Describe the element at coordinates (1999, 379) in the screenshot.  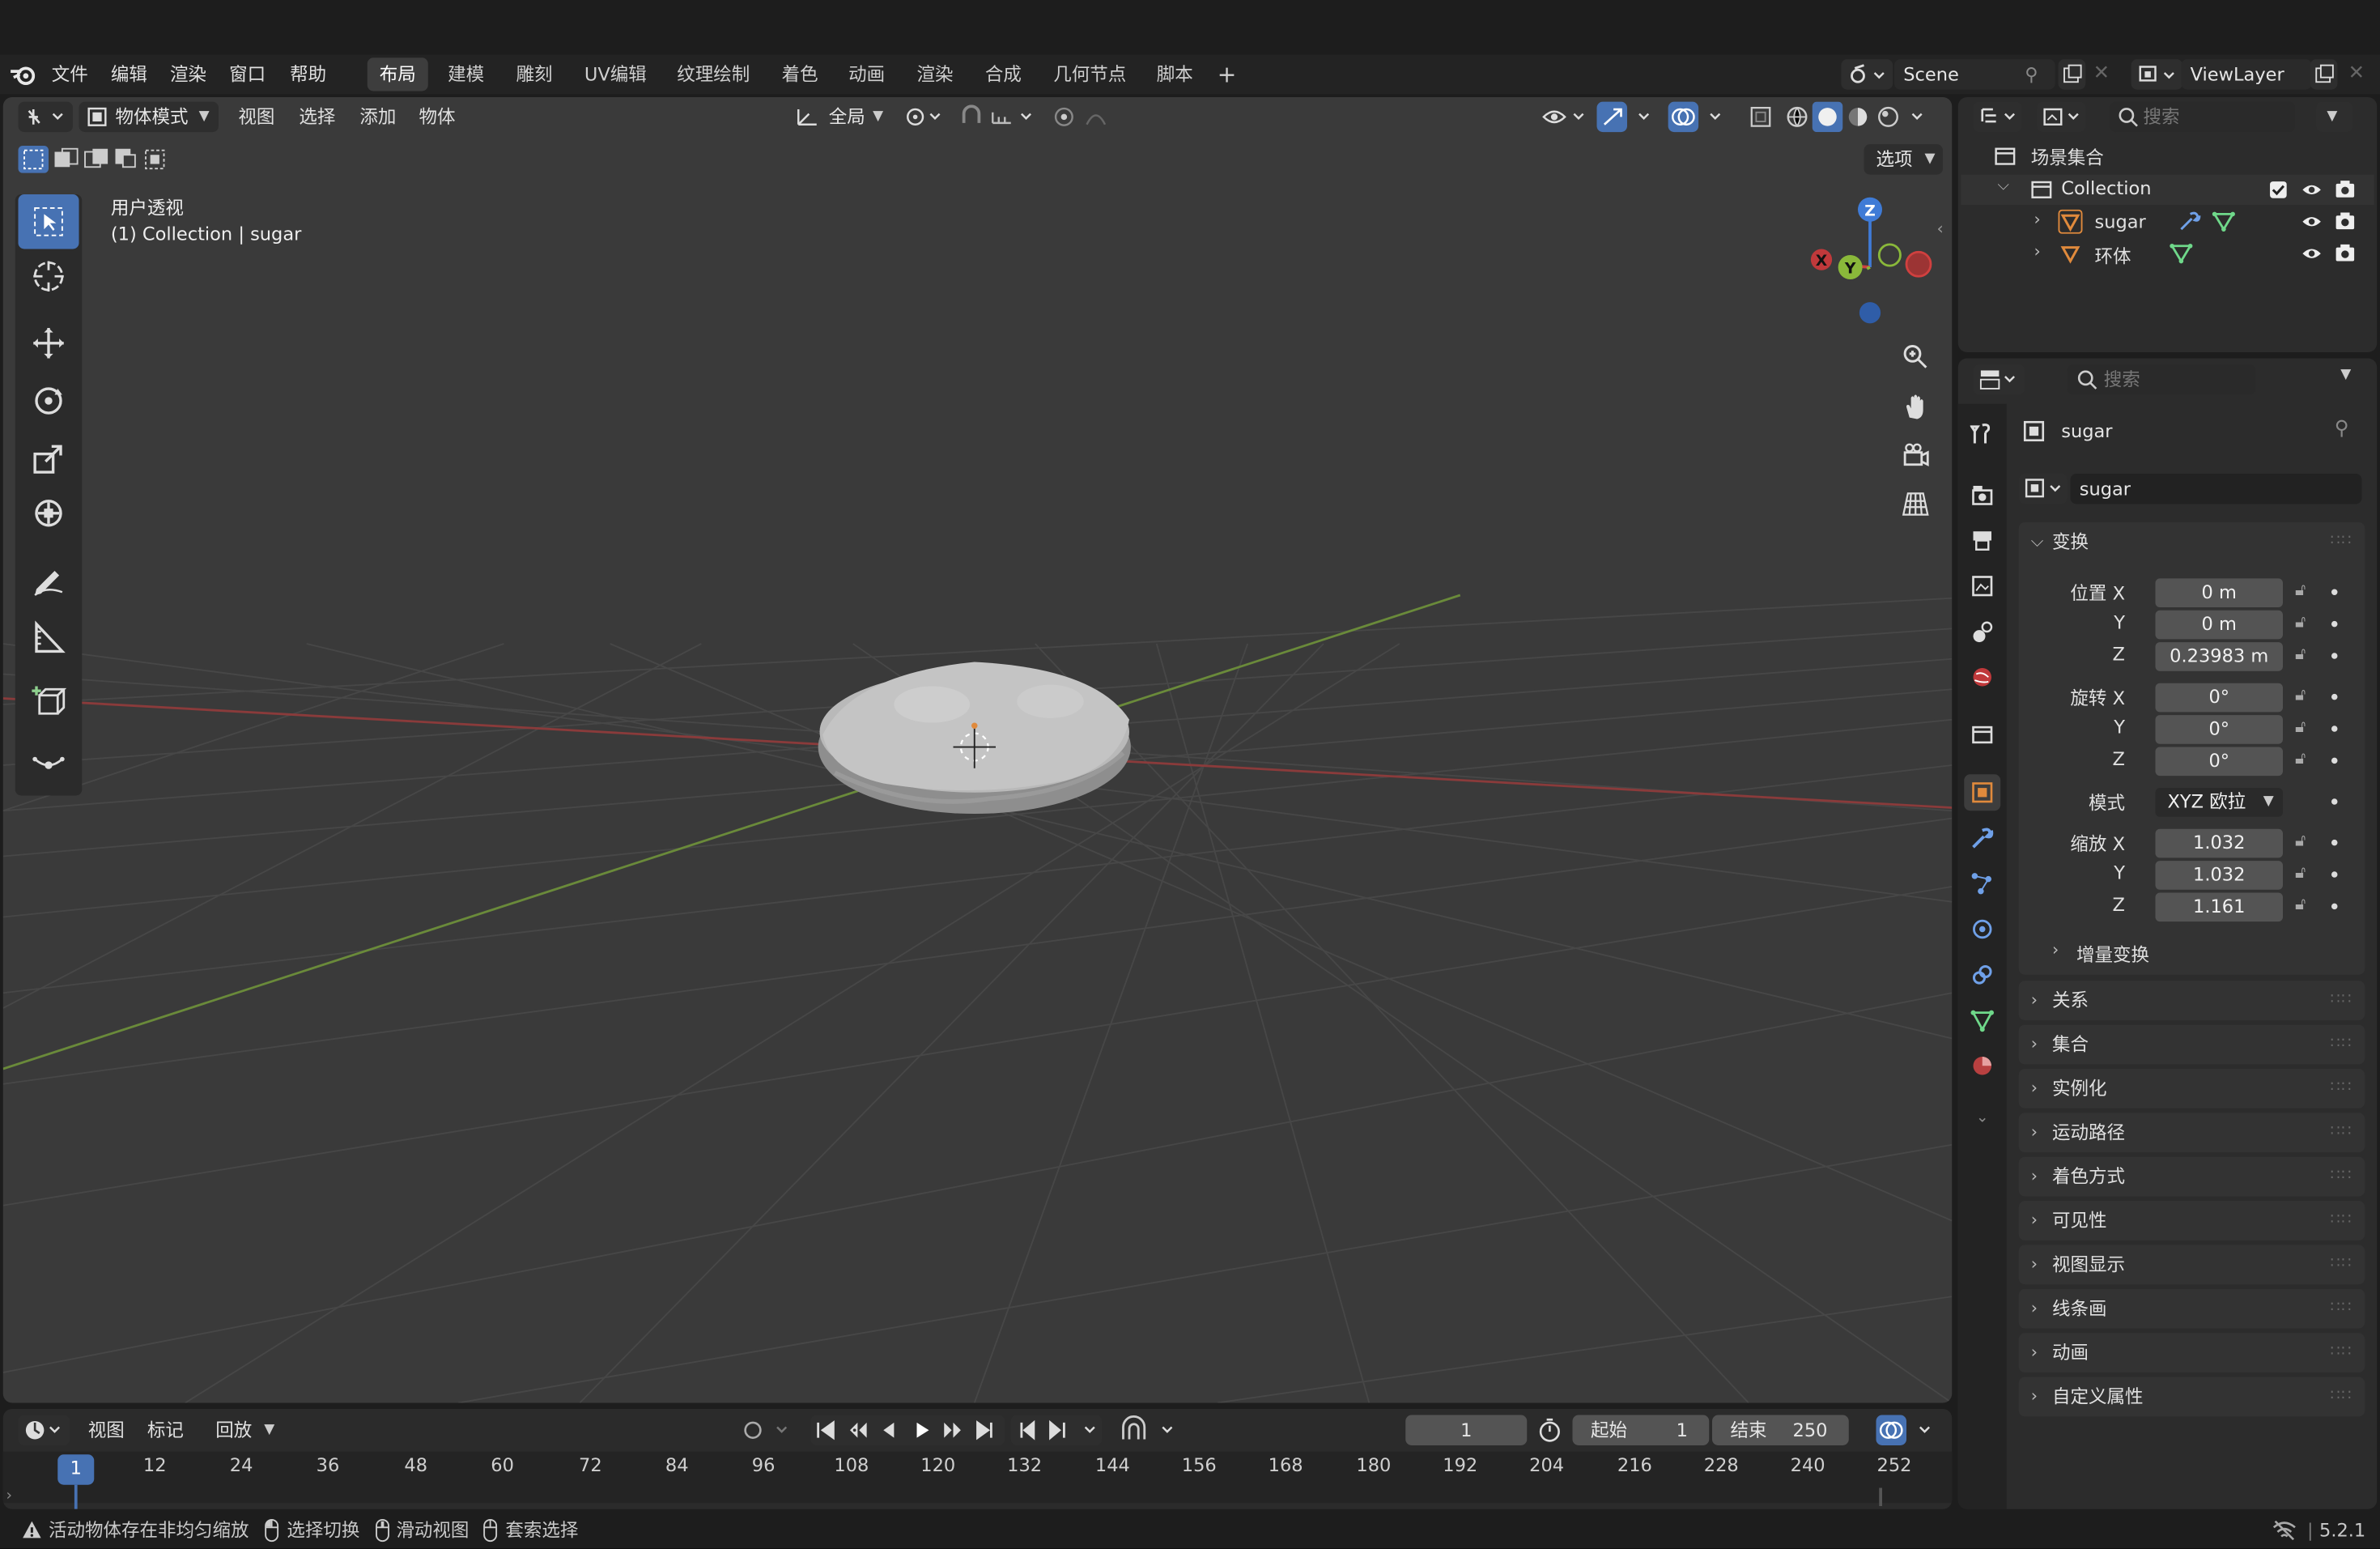
I see `properties-editor-type-button` at that location.